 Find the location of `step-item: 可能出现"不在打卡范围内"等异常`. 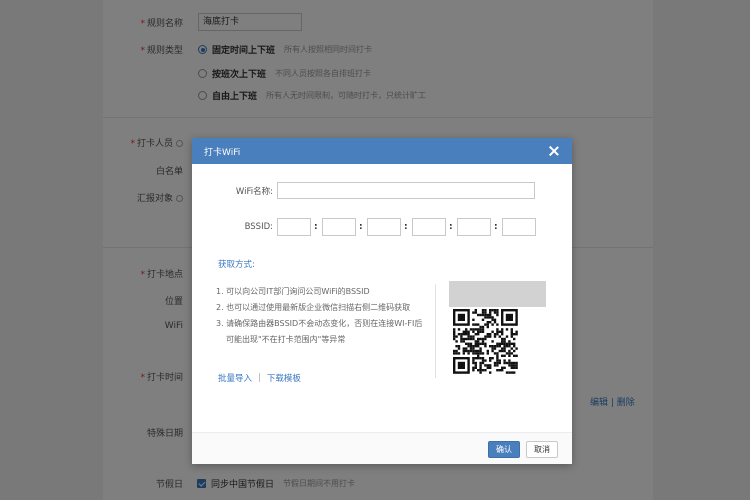

step-item: 可能出现"不在打卡范围内"等异常 is located at coordinates (286, 339).